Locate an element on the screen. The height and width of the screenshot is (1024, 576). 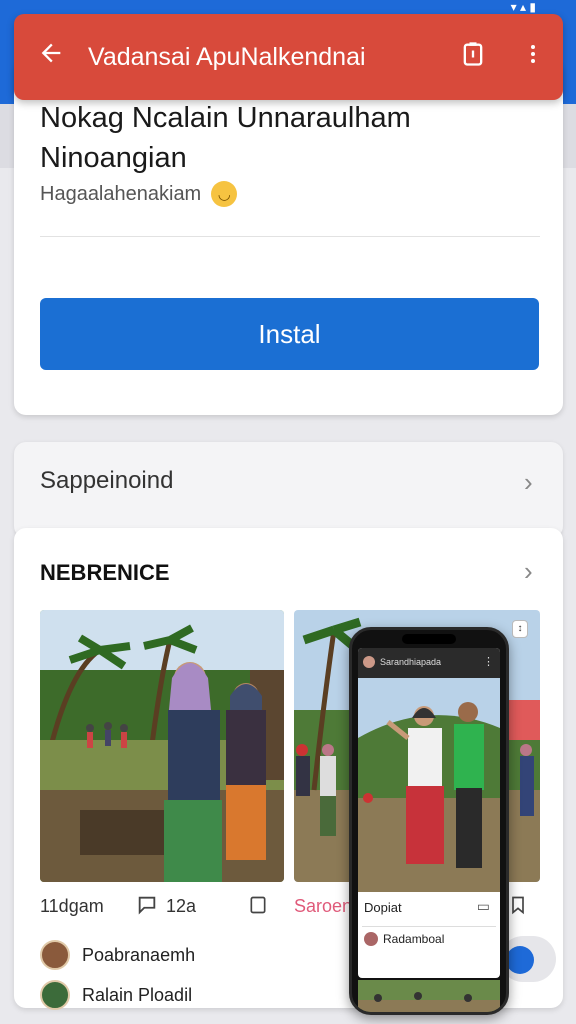
phone-screen: Sarandhiapada ⋮ Dopiat ▭ Radamboal is located at coordinates (429, 813).